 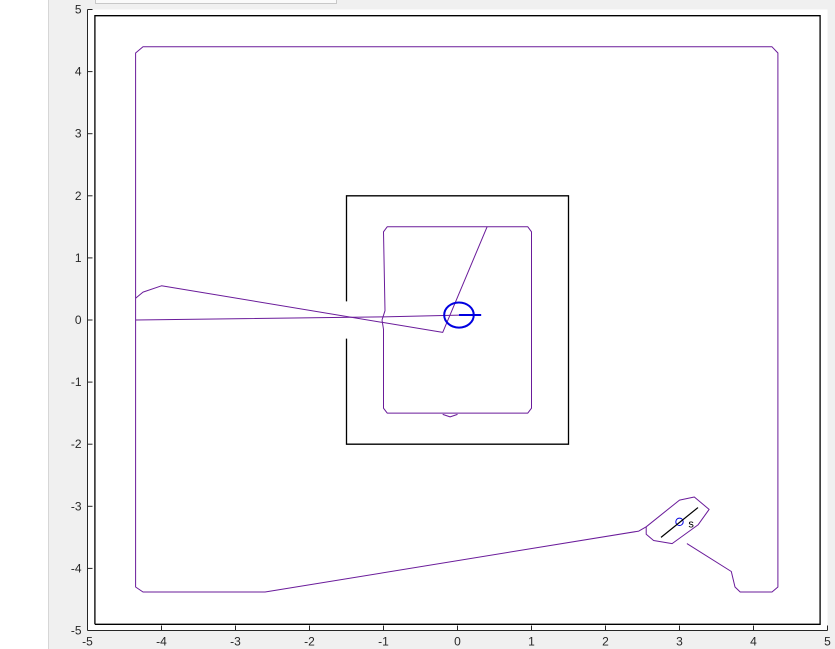 What do you see at coordinates (76, 382) in the screenshot?
I see `y-tick-label: -1` at bounding box center [76, 382].